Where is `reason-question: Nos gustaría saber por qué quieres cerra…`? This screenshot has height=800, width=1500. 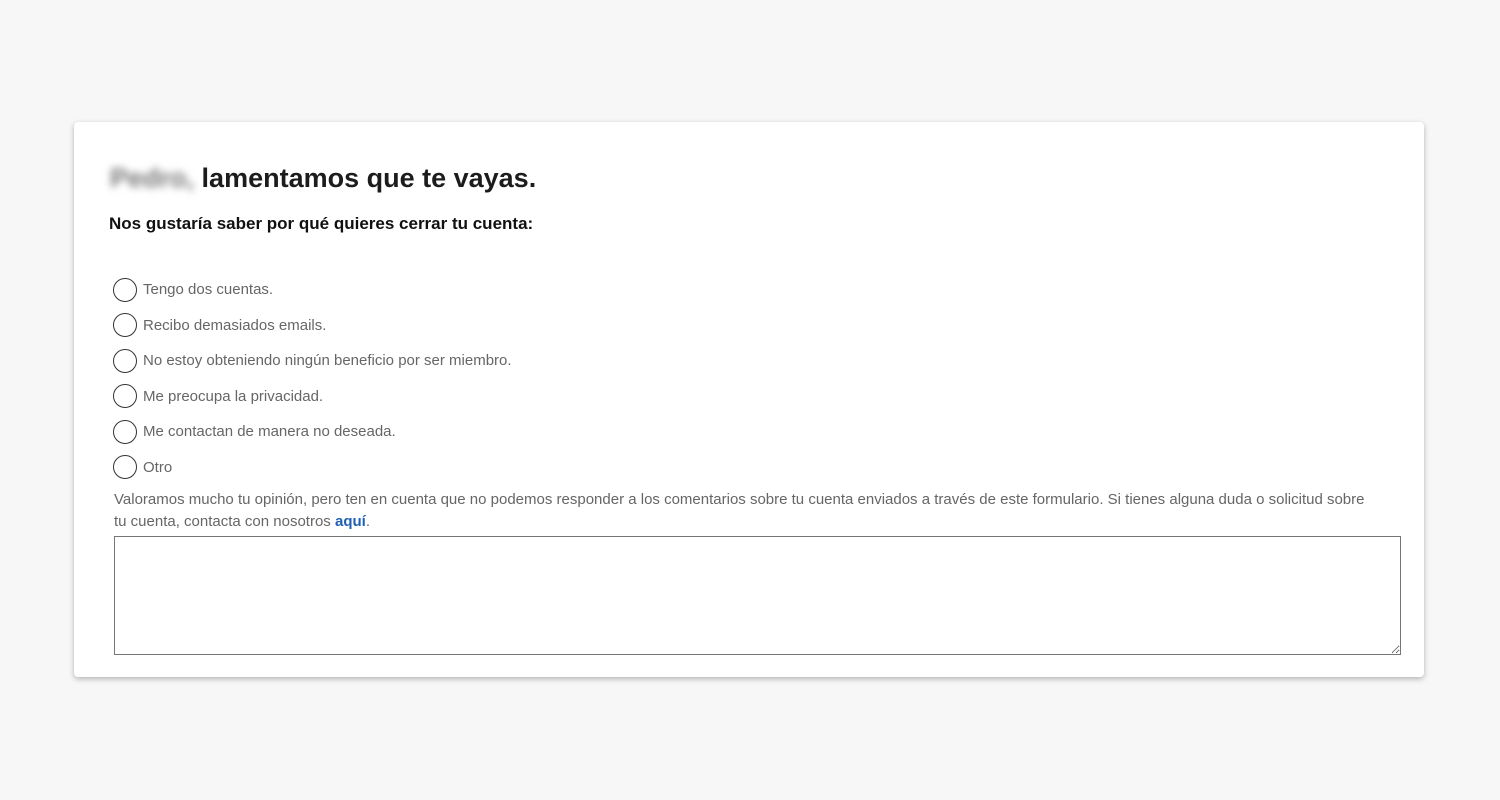
reason-question: Nos gustaría saber por qué quieres cerra… is located at coordinates (321, 223).